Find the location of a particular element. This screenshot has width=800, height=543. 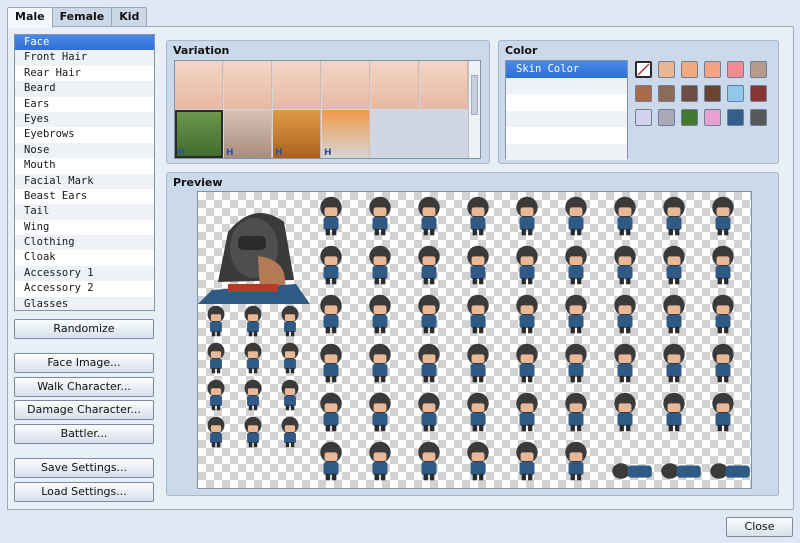

color-swatch-none is located at coordinates (643, 69).